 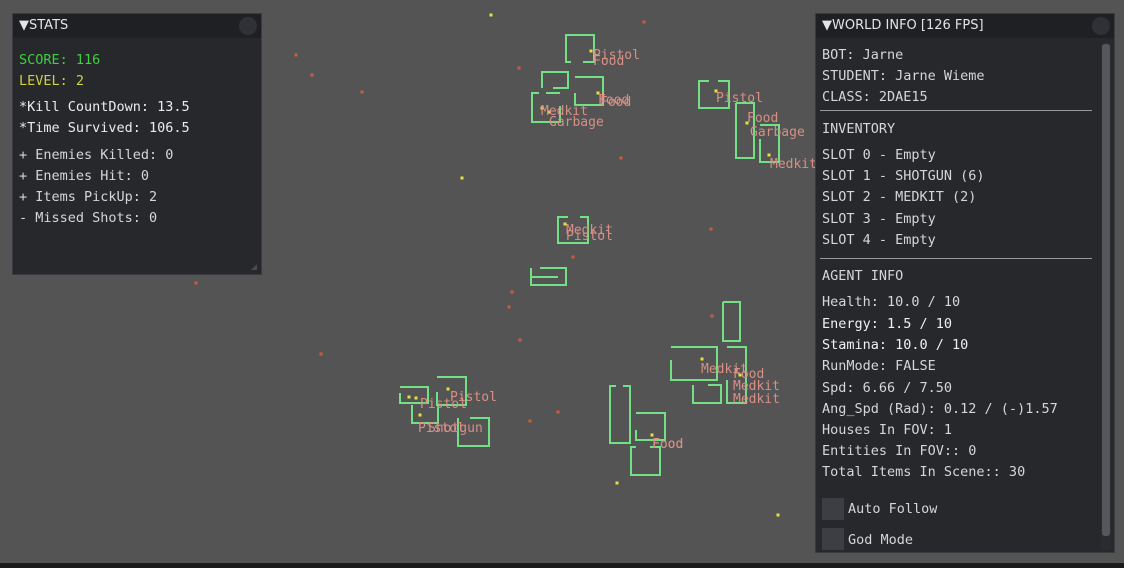 I want to click on inventory-slot-1: SLOT 1 - SHOTGUN (6), so click(x=903, y=176).